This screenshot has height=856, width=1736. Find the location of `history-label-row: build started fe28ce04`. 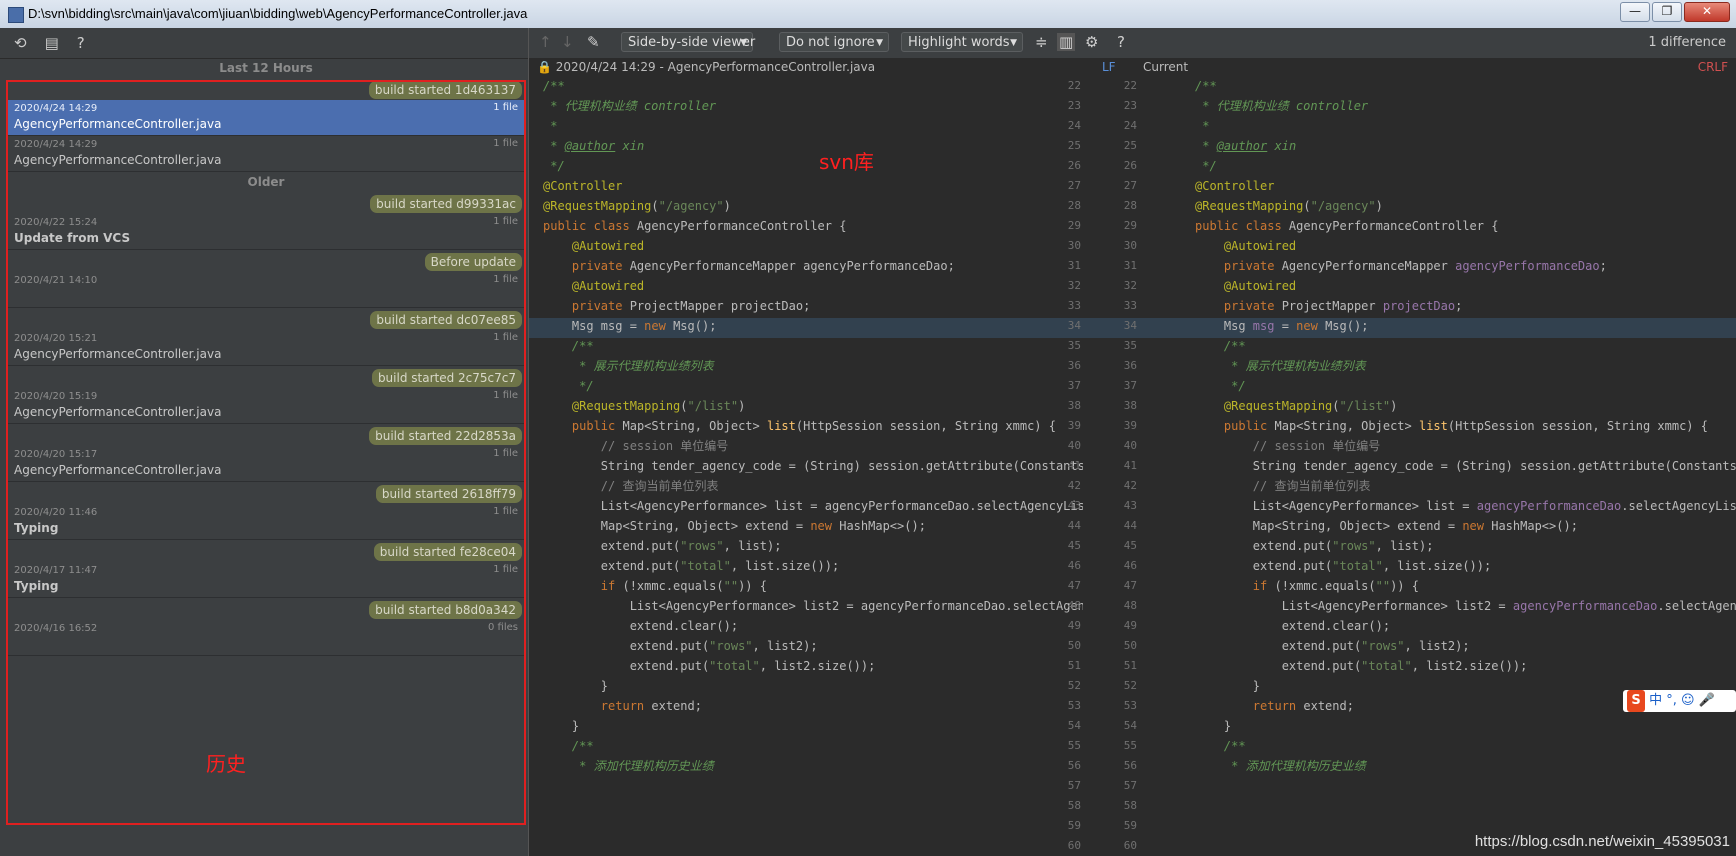

history-label-row: build started fe28ce04 is located at coordinates (266, 551).